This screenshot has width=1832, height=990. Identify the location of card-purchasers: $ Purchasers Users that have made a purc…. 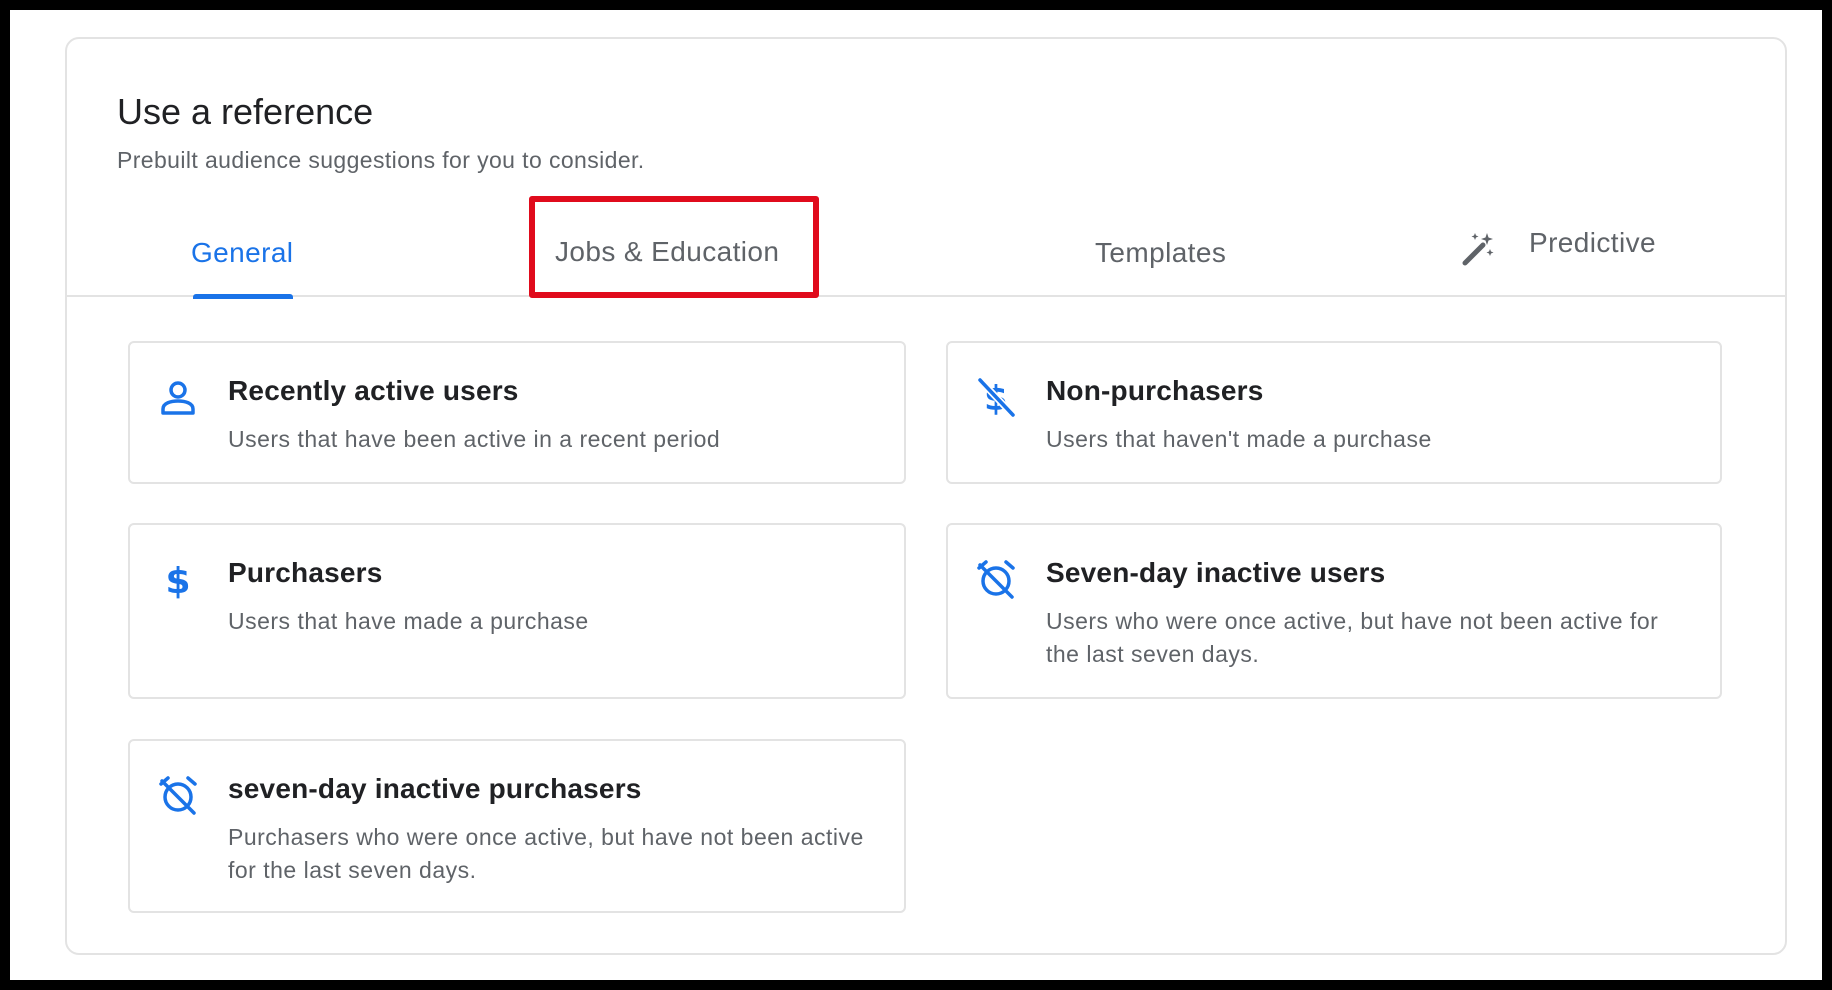
(517, 611).